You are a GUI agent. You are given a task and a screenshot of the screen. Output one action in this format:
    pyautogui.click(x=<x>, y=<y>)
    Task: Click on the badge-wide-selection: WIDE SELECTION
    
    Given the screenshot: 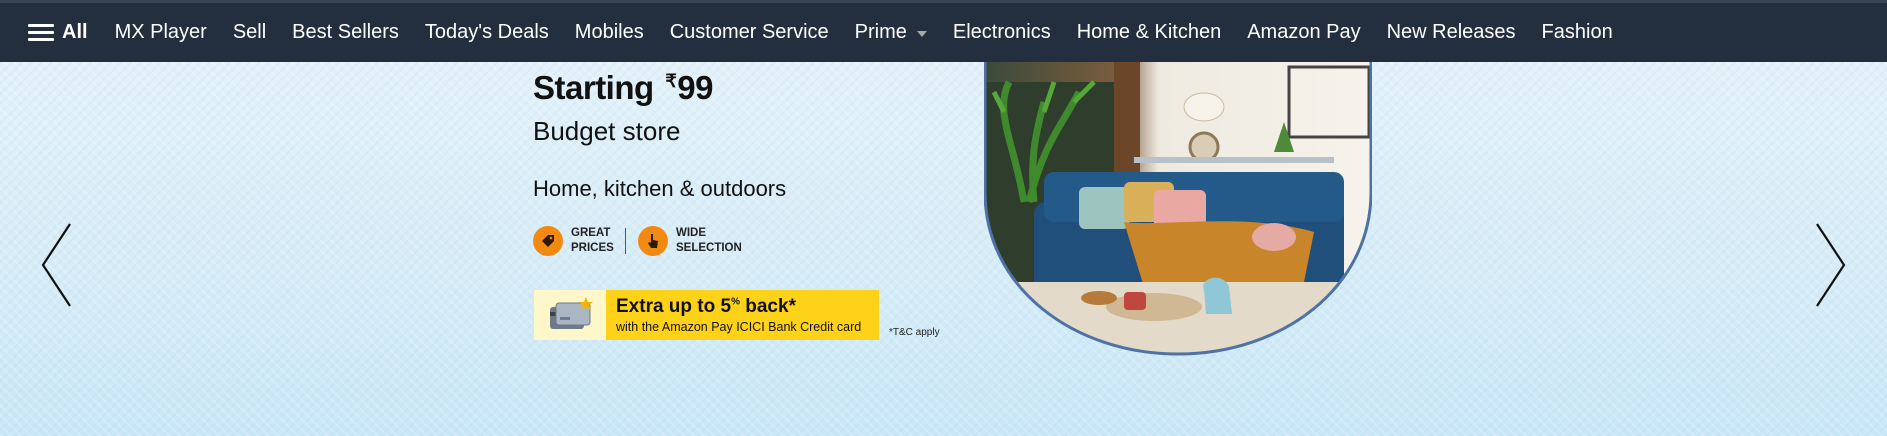 What is the action you would take?
    pyautogui.click(x=697, y=241)
    